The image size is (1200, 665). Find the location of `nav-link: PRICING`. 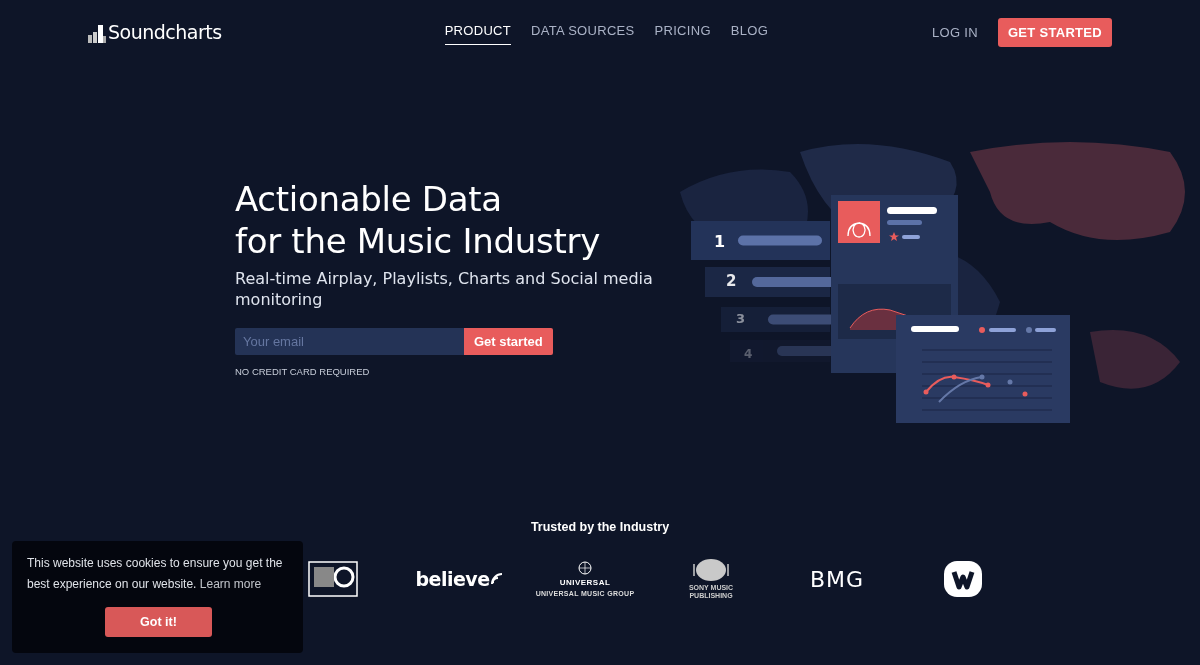

nav-link: PRICING is located at coordinates (682, 32).